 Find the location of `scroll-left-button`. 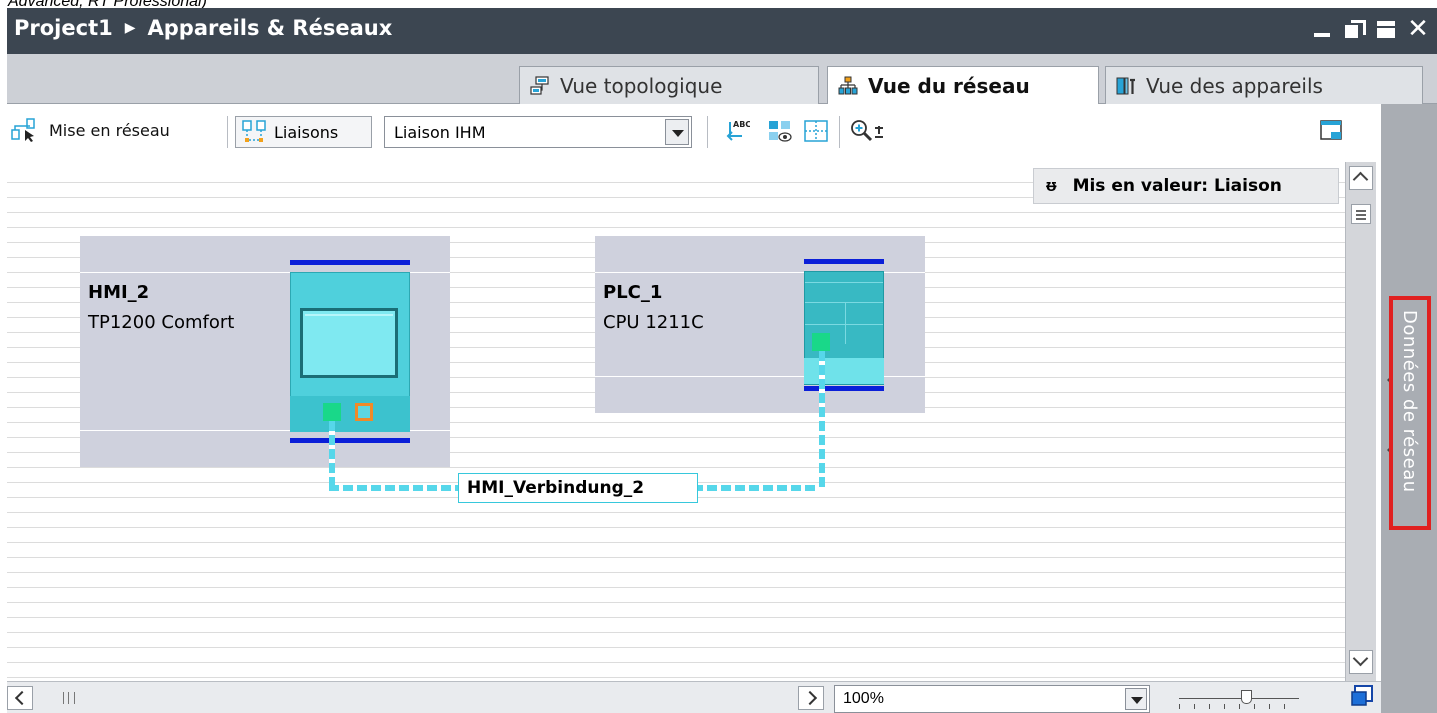

scroll-left-button is located at coordinates (20, 698).